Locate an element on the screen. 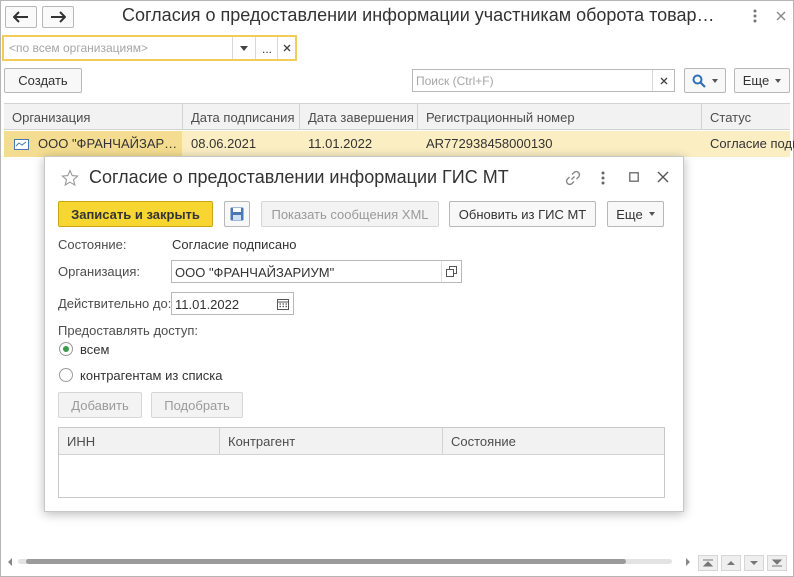 Image resolution: width=794 pixels, height=577 pixels. radio-list is located at coordinates (66, 375).